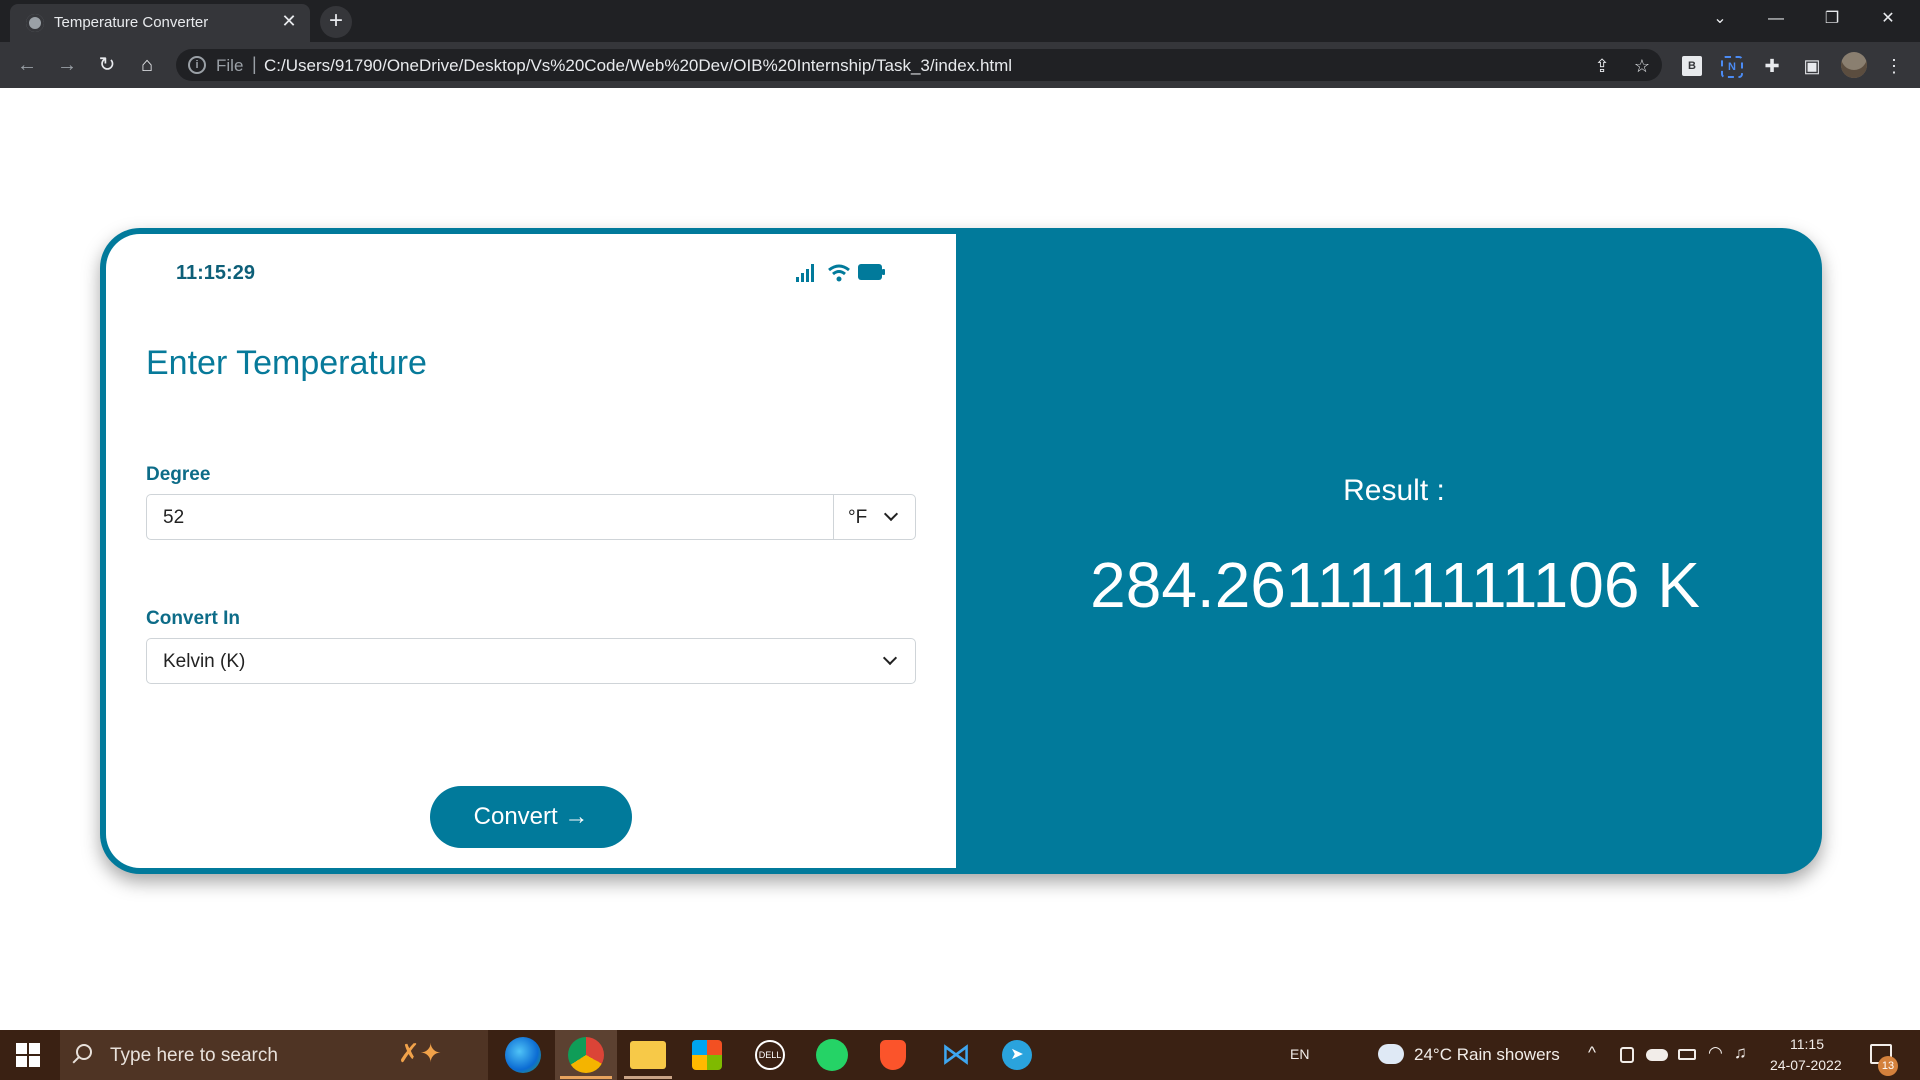 The width and height of the screenshot is (1920, 1080). What do you see at coordinates (1812, 66) in the screenshot?
I see `side-panel-icon: ▣` at bounding box center [1812, 66].